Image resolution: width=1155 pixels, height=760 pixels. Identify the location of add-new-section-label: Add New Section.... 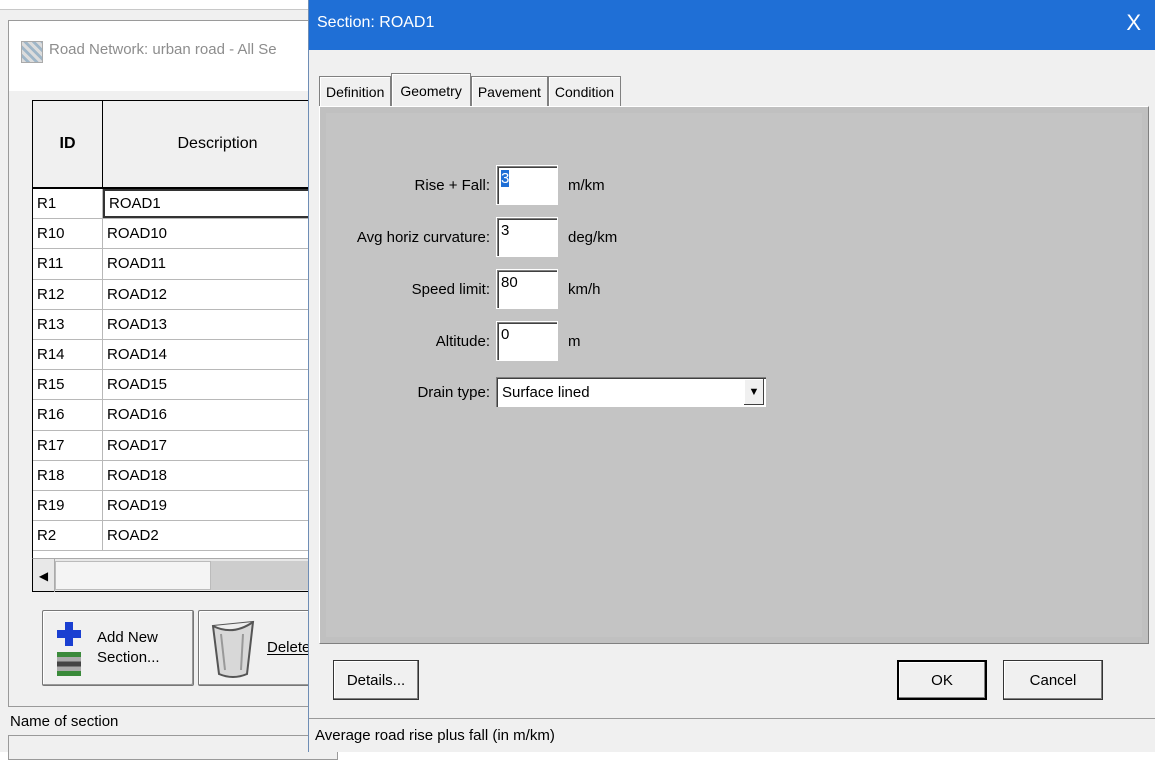
(128, 647).